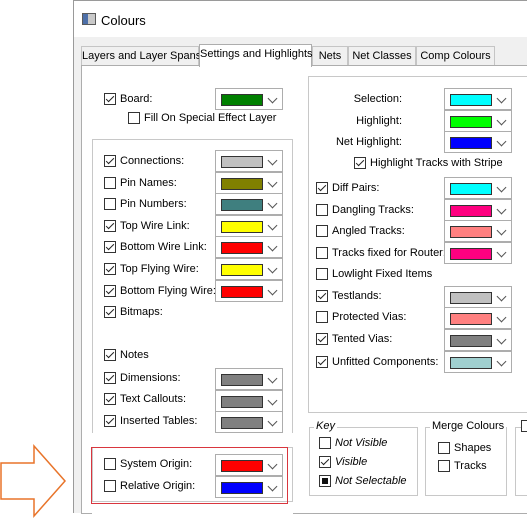 The width and height of the screenshot is (527, 525). Describe the element at coordinates (330, 56) in the screenshot. I see `tab-nets: Nets` at that location.